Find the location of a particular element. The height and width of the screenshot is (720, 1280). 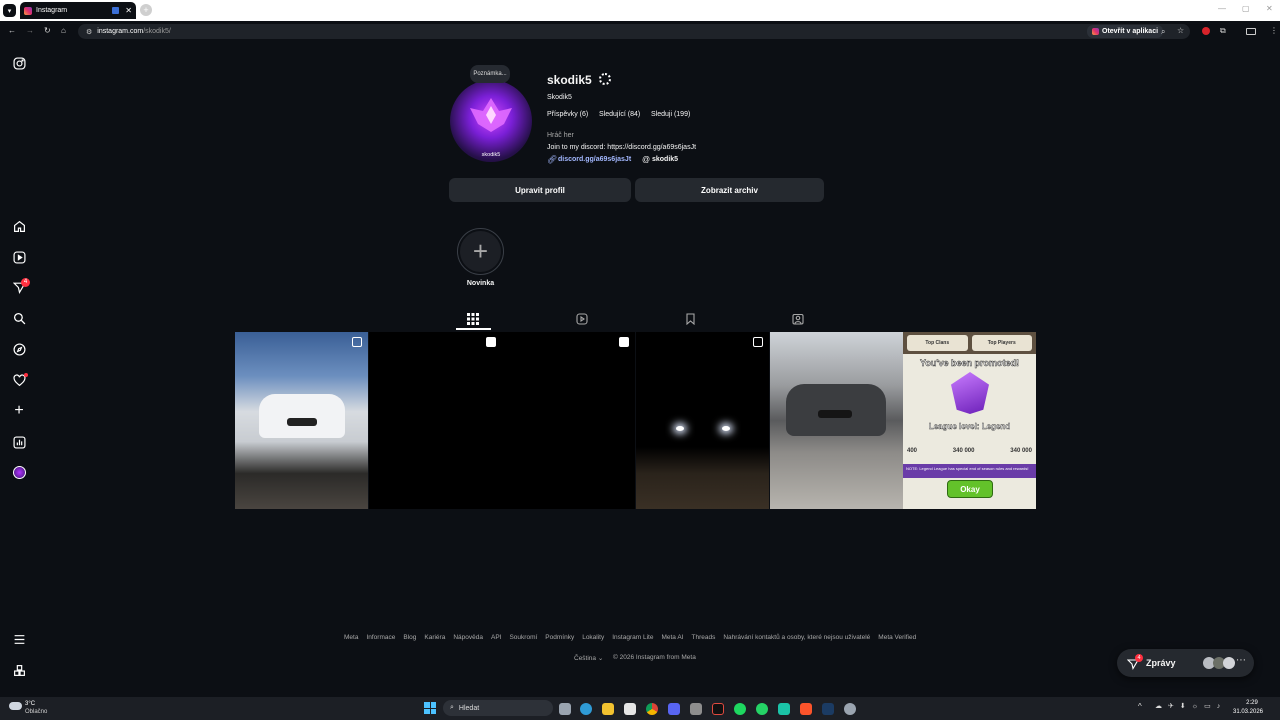

window-close-icon: ✕ is located at coordinates (1269, 8).